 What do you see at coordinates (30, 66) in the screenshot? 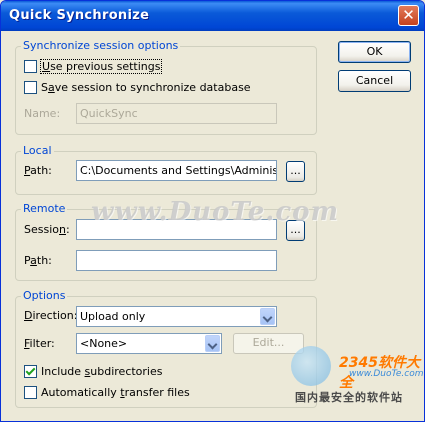
I see `use-previous-settings-box` at bounding box center [30, 66].